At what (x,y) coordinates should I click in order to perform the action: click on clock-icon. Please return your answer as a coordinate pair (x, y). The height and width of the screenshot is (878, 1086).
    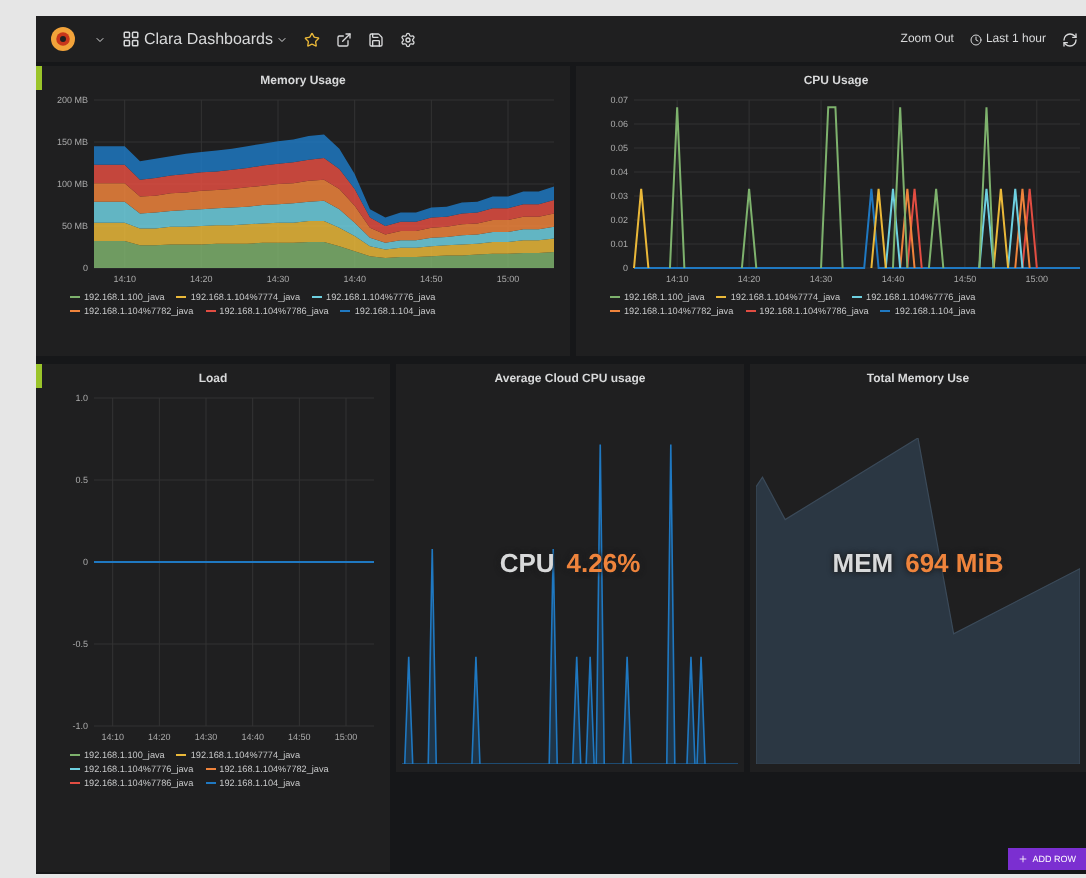
    Looking at the image, I should click on (975, 39).